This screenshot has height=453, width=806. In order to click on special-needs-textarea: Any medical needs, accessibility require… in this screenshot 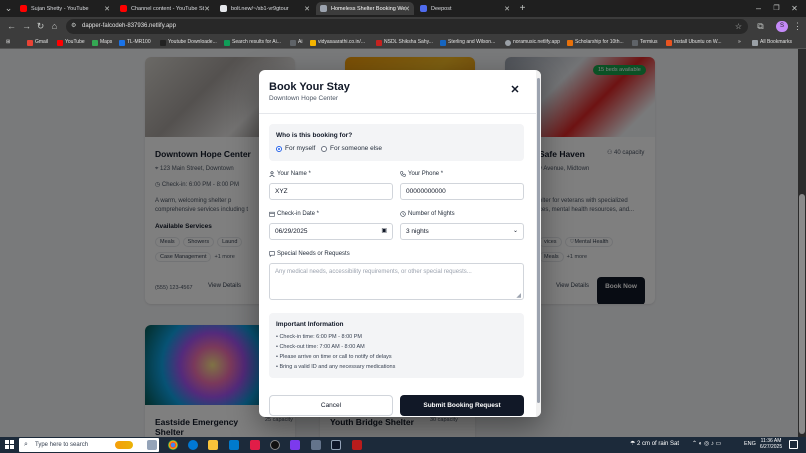, I will do `click(396, 281)`.